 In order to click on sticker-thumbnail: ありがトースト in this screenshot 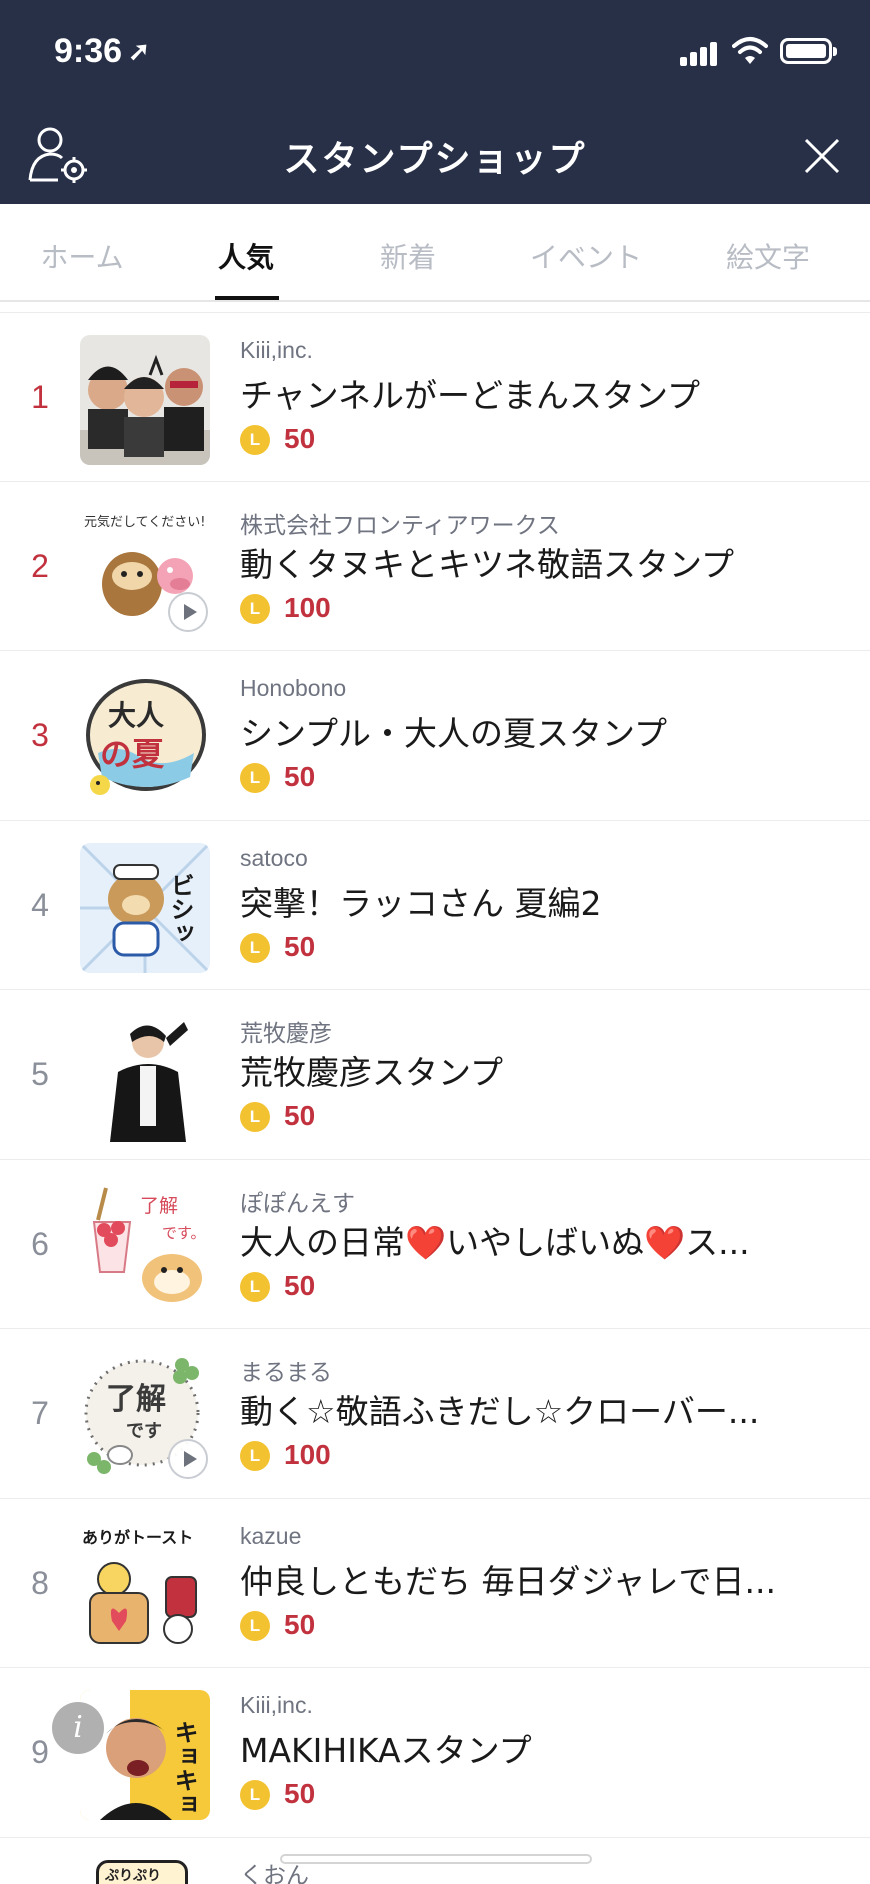, I will do `click(145, 1585)`.